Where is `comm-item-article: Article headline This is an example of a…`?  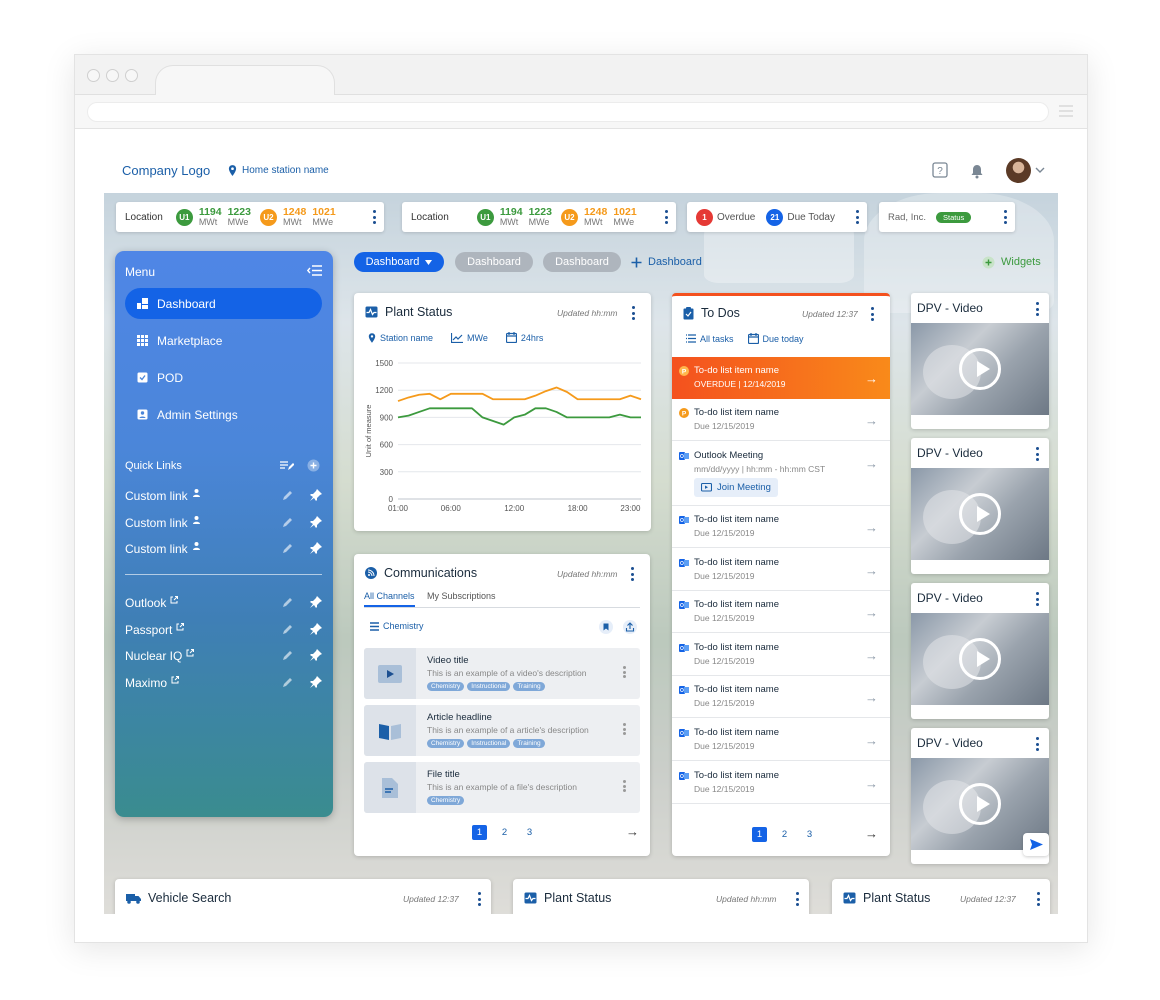 comm-item-article: Article headline This is an example of a… is located at coordinates (502, 730).